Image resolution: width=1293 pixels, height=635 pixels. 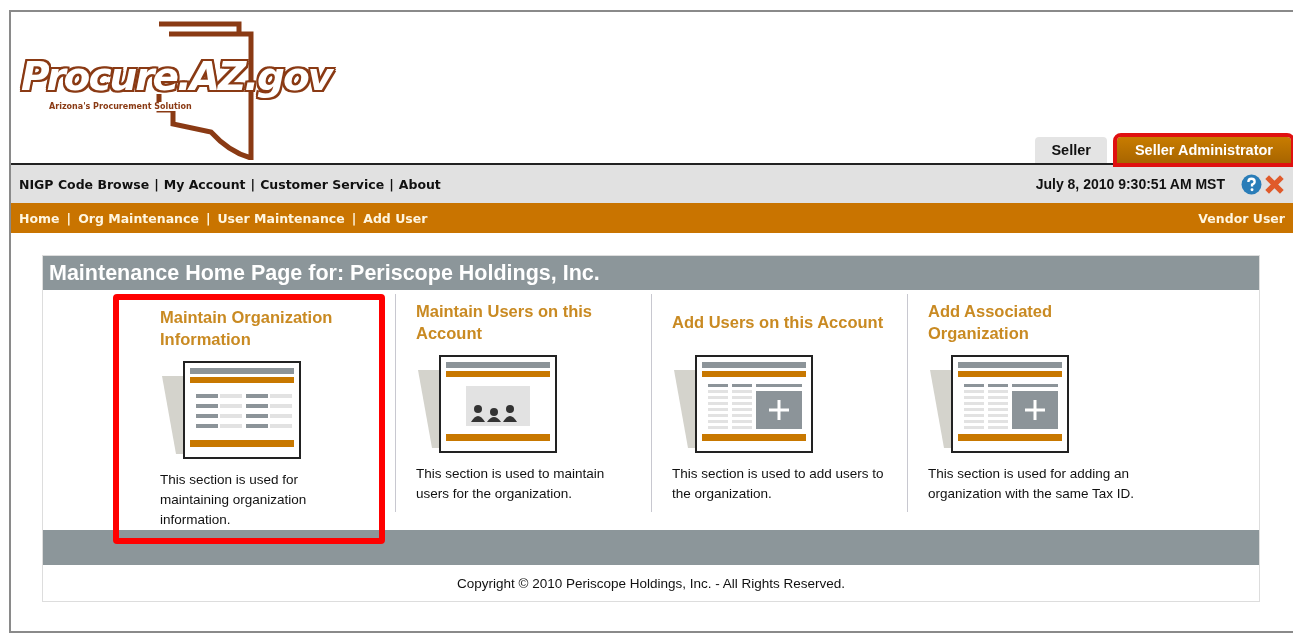 What do you see at coordinates (651, 273) in the screenshot?
I see `panel-title: Maintenance Home Page for: Periscope Holdings, Inc.` at bounding box center [651, 273].